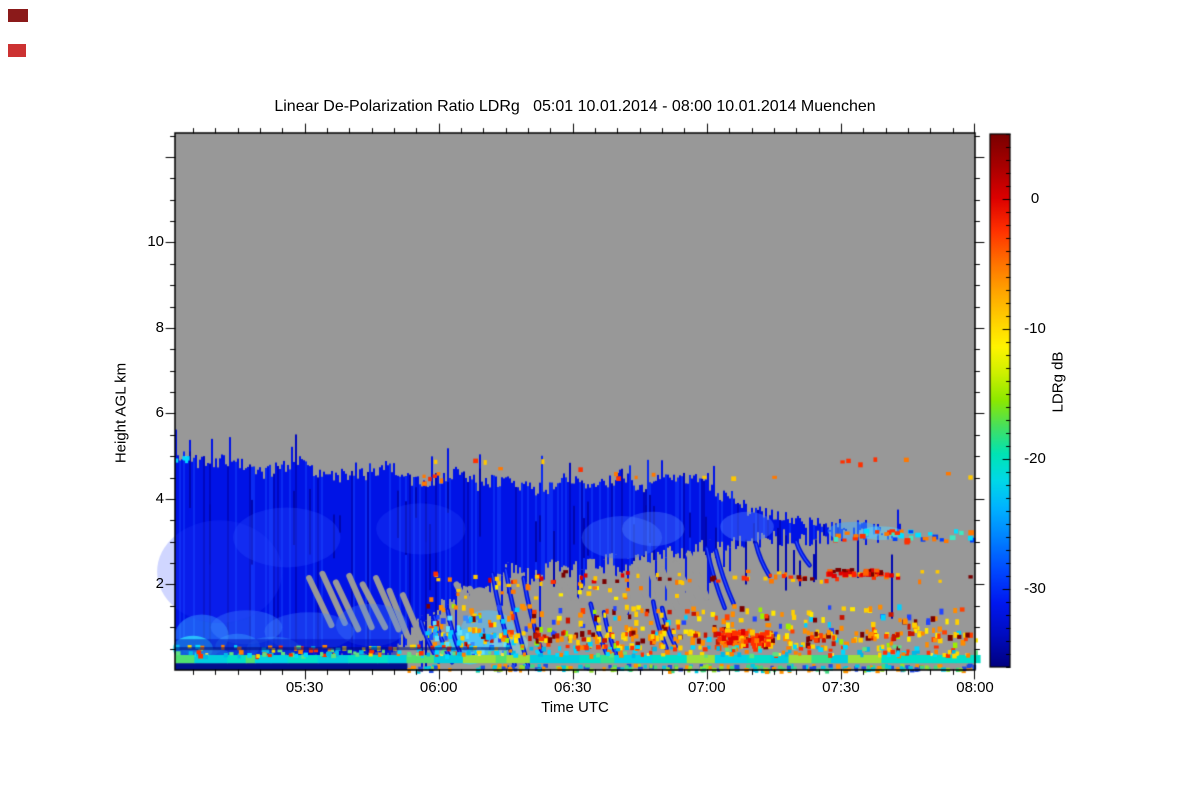  What do you see at coordinates (1035, 458) in the screenshot?
I see `colorbar-tick-label: -20` at bounding box center [1035, 458].